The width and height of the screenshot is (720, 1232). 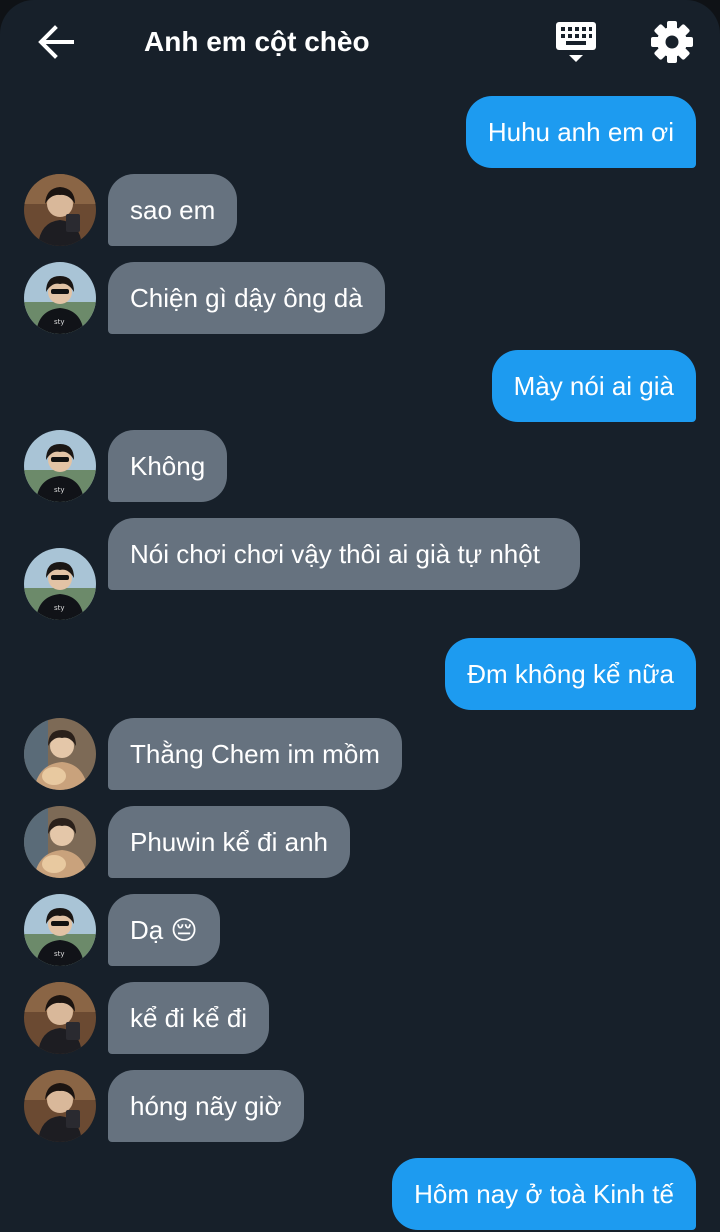 I want to click on message-incoming: hóng nãy giờ, so click(x=360, y=1106).